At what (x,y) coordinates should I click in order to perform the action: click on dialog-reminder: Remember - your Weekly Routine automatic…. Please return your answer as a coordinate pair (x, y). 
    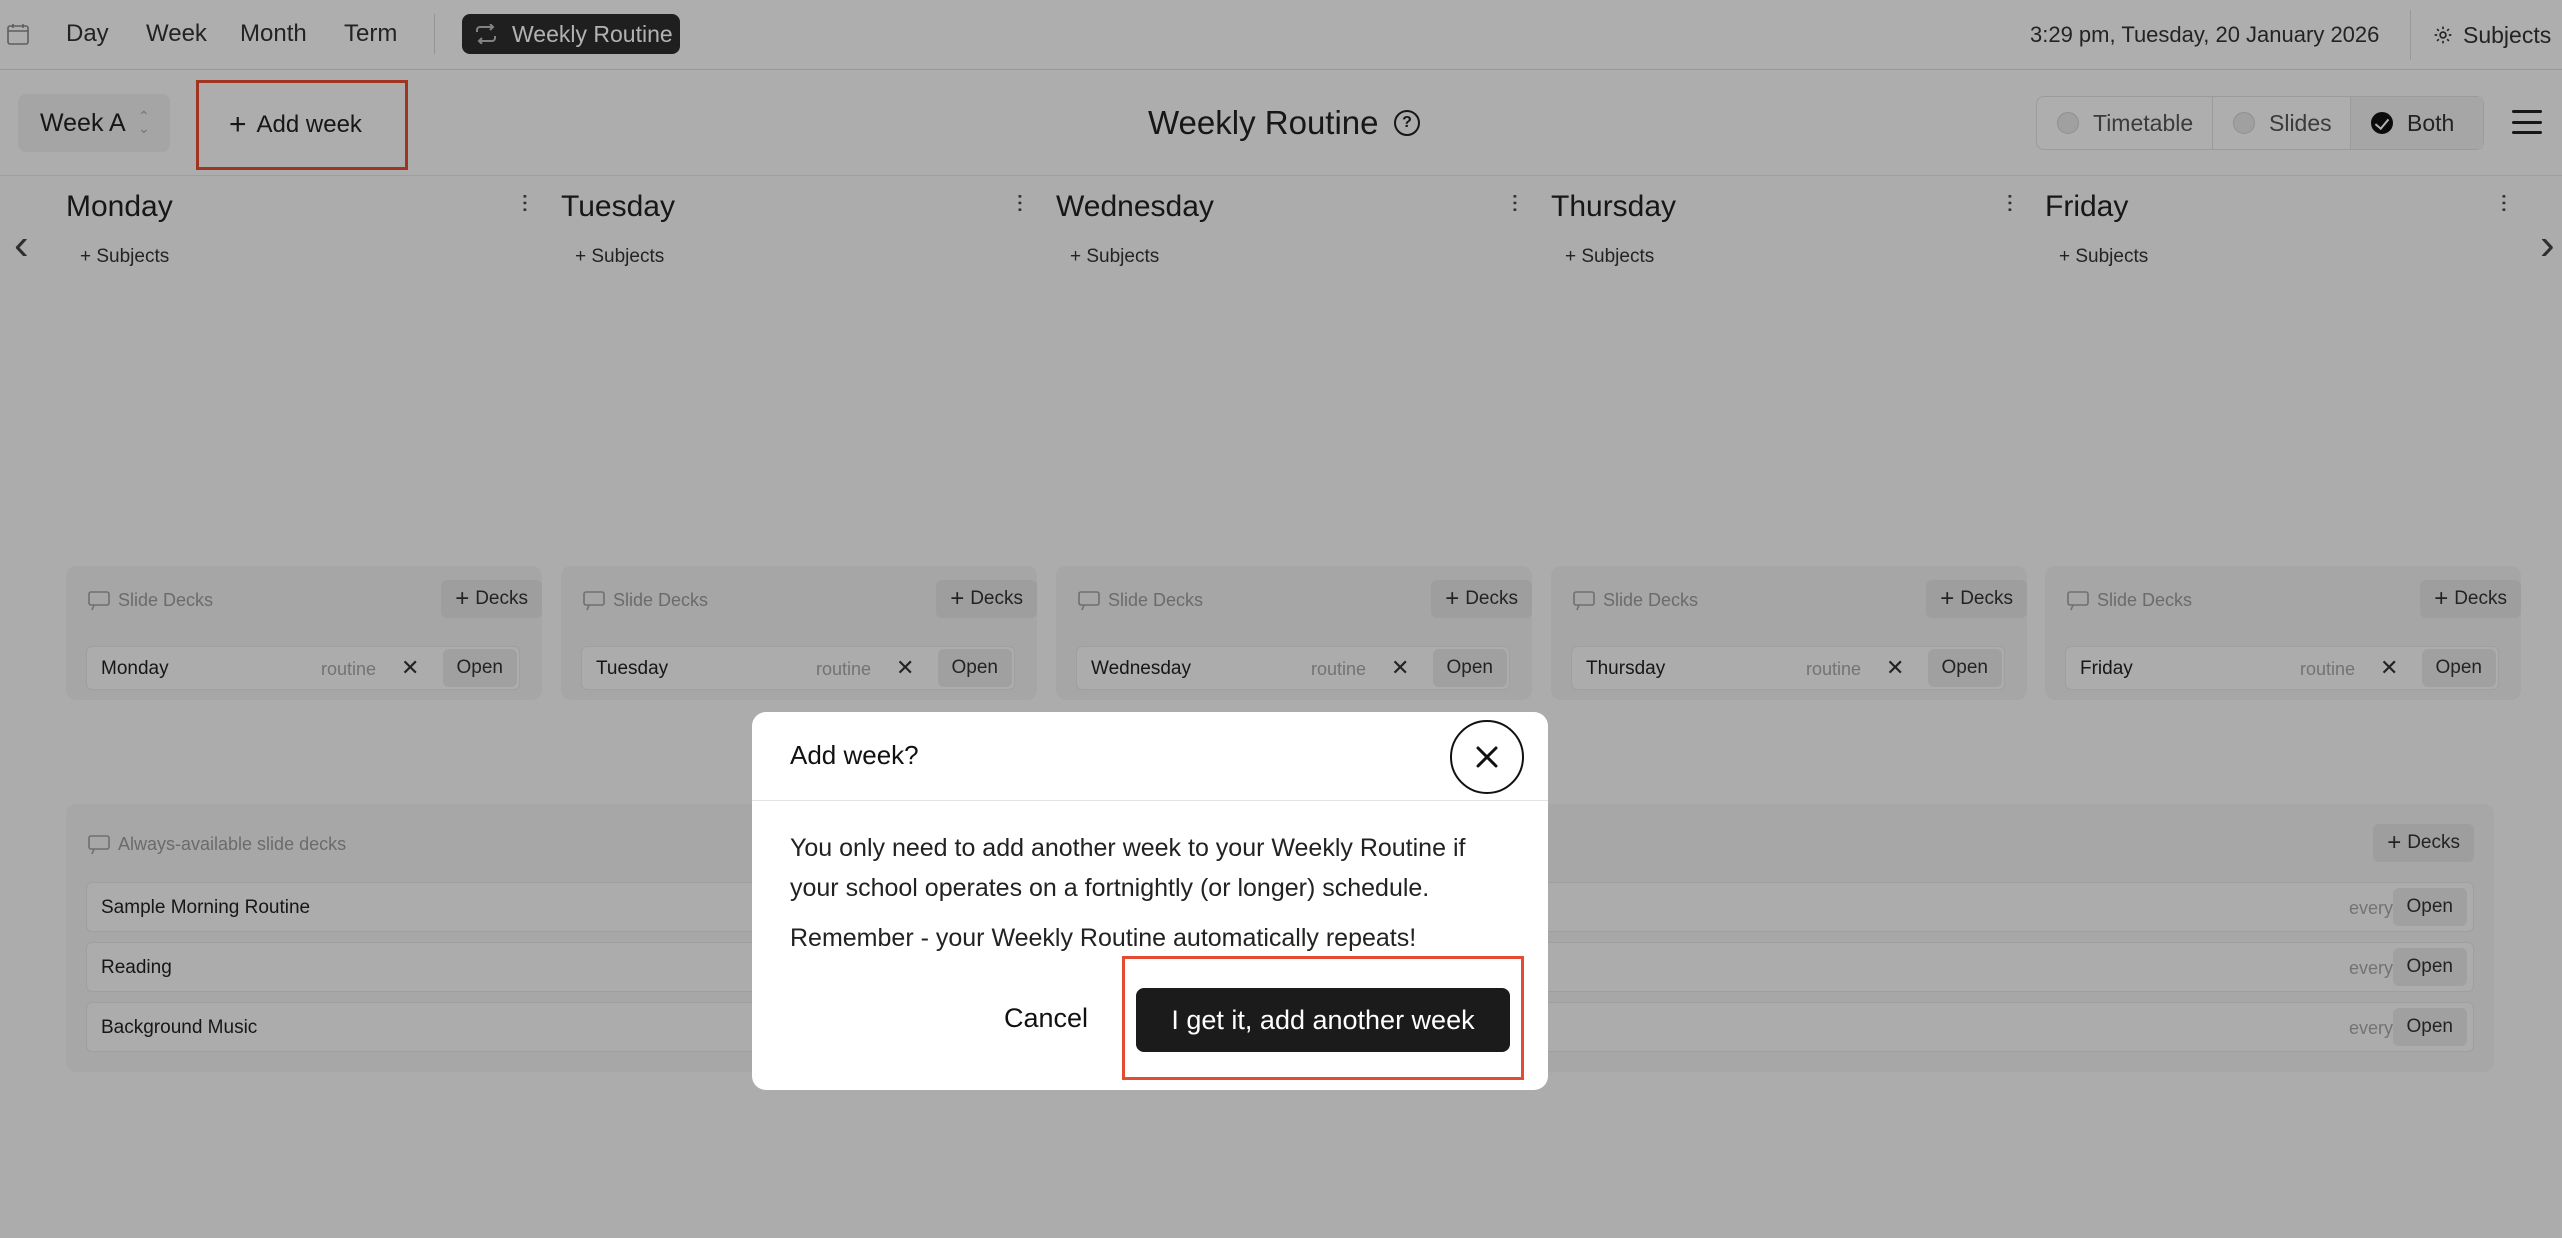
    Looking at the image, I should click on (1103, 938).